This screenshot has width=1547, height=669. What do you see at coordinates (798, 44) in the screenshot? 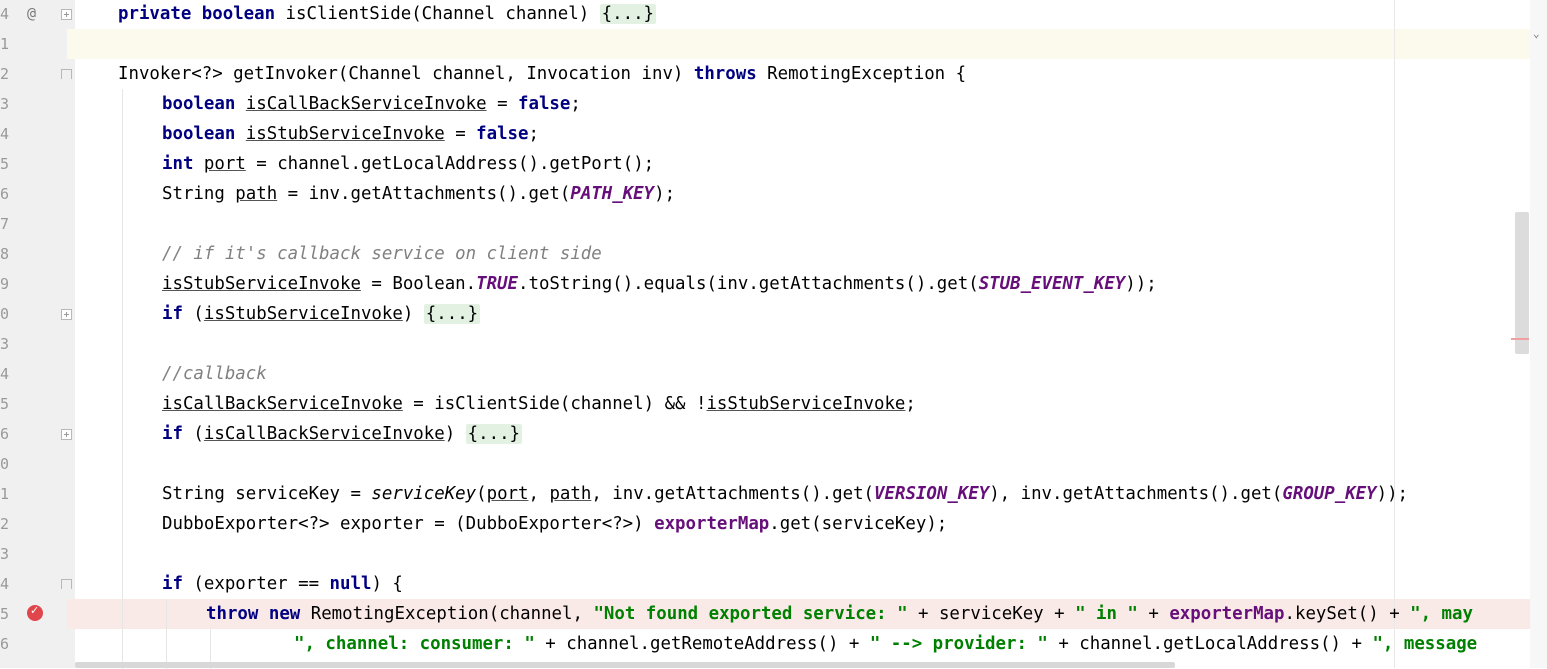
I see `current-line-highlight` at bounding box center [798, 44].